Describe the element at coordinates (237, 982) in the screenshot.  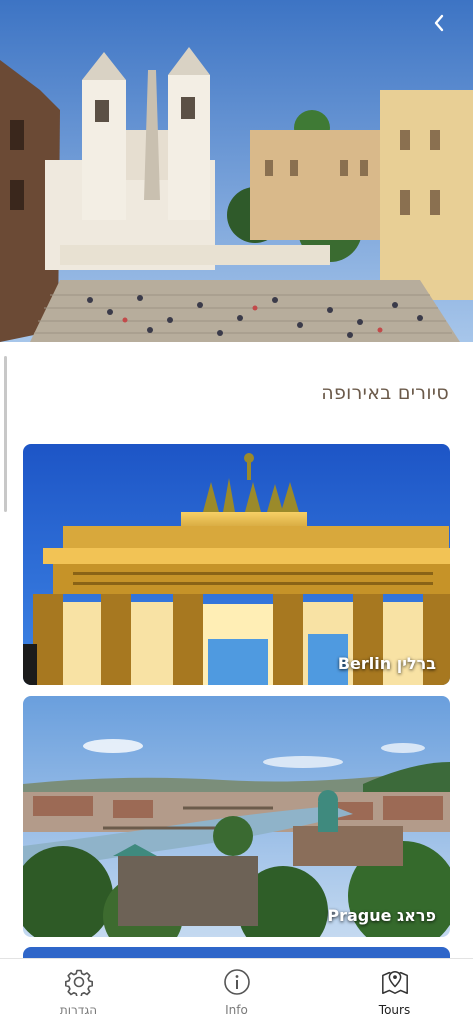
I see `info-icon` at that location.